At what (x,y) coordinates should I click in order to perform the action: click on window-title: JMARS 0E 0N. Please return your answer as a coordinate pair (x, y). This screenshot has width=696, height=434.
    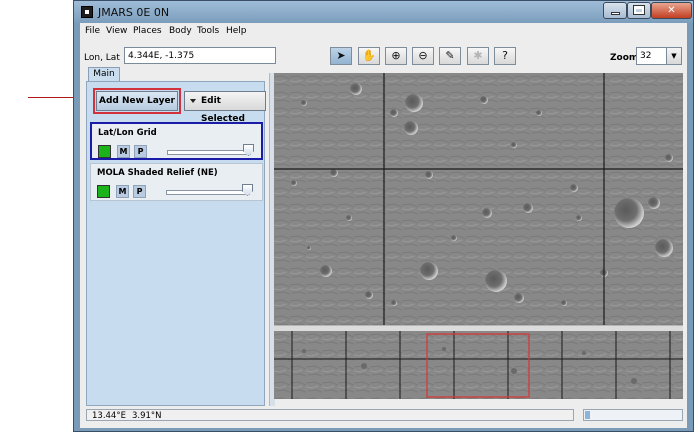
    Looking at the image, I should click on (134, 12).